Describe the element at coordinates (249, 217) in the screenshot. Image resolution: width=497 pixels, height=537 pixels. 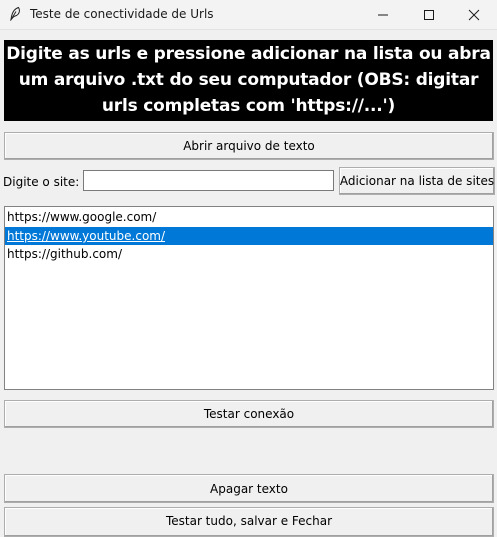
I see `list-item: https://www.google.com/` at that location.